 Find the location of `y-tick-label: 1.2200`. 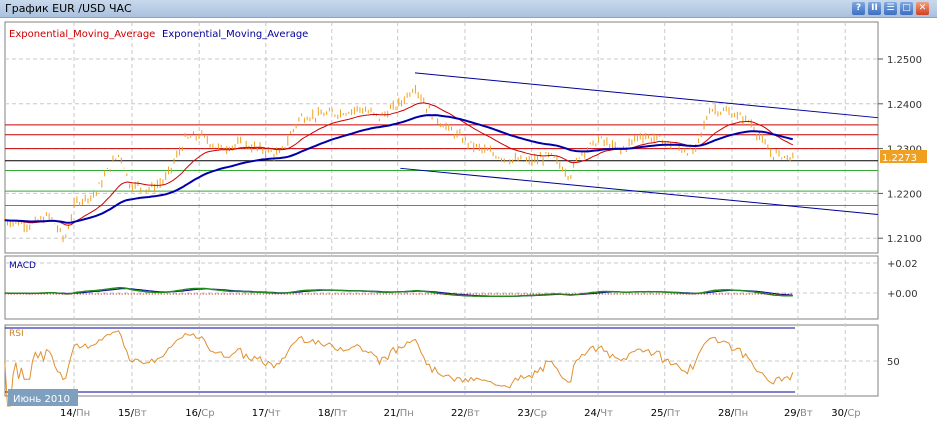

y-tick-label: 1.2200 is located at coordinates (904, 194).